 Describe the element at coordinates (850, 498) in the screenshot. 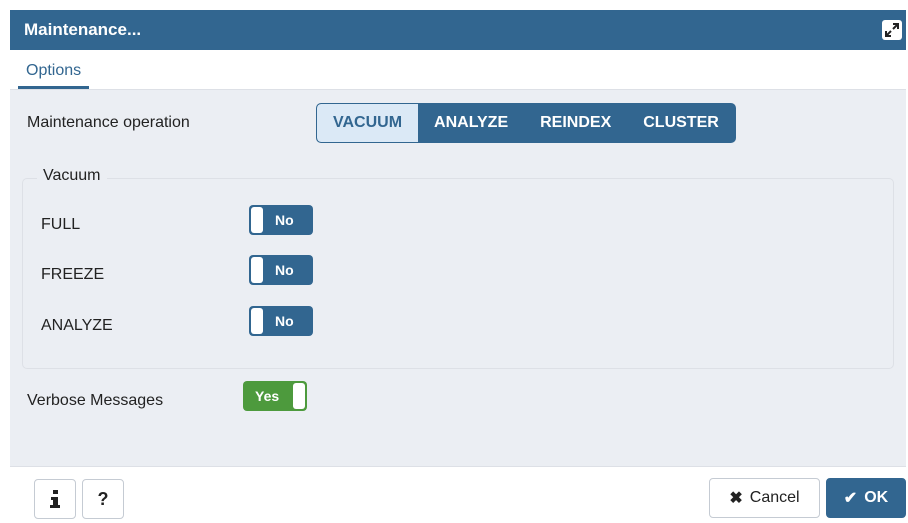

I see `check-icon: ✔` at that location.